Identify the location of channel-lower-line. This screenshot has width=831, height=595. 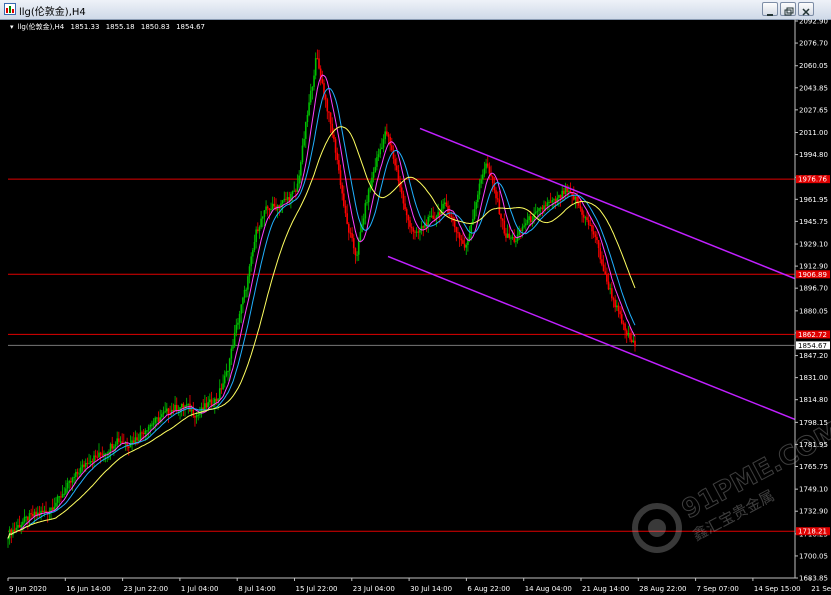
(591, 338).